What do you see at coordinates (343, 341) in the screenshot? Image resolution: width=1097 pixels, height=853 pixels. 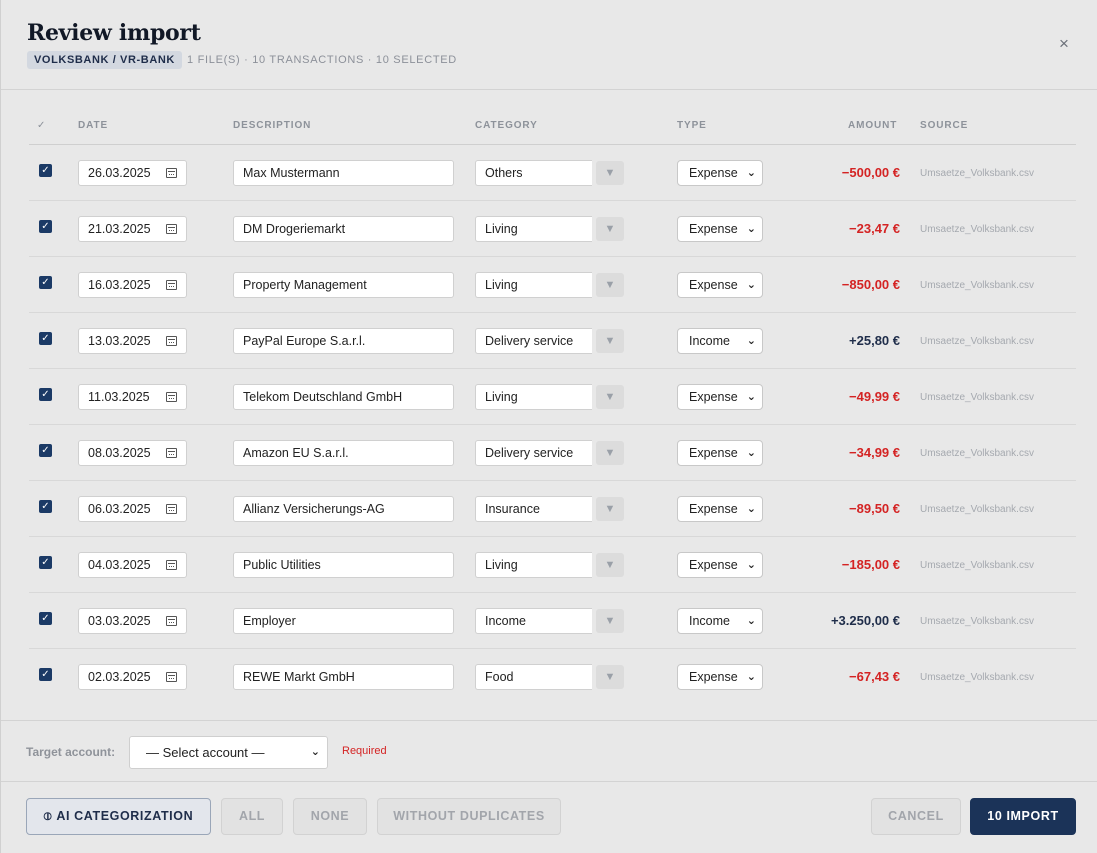 I see `description-field: PayPal Europe S.a.r.l.` at bounding box center [343, 341].